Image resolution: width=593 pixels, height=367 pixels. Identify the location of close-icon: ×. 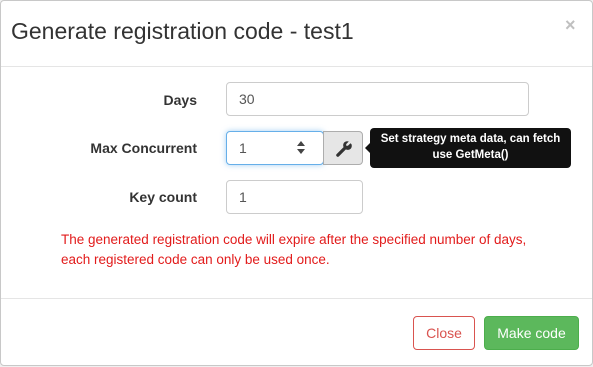
(570, 25).